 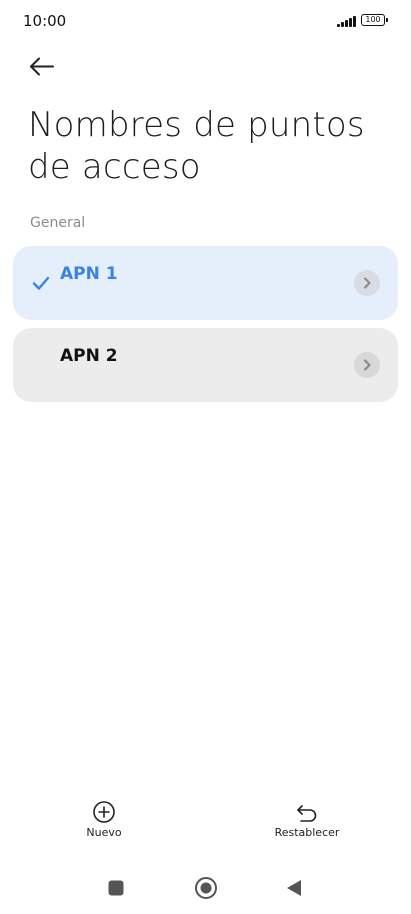 What do you see at coordinates (45, 21) in the screenshot?
I see `status-time: 10:00` at bounding box center [45, 21].